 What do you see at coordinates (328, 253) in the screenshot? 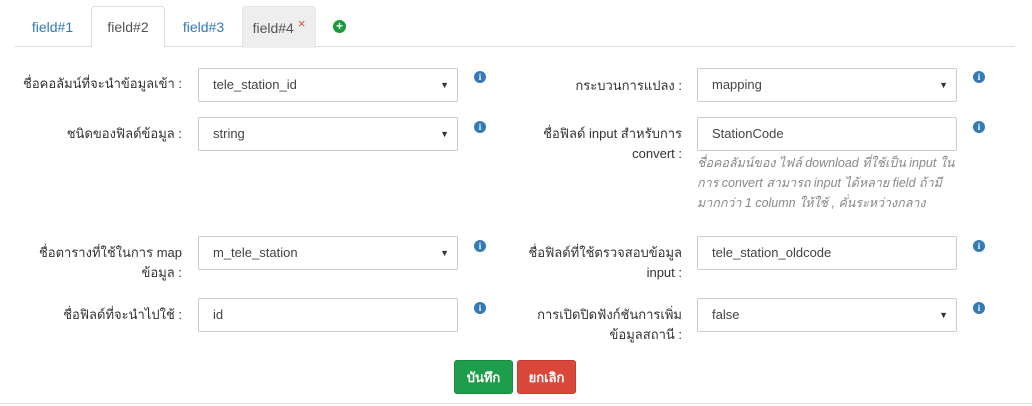
I see `map-table-select: m_tele_station ▼` at bounding box center [328, 253].